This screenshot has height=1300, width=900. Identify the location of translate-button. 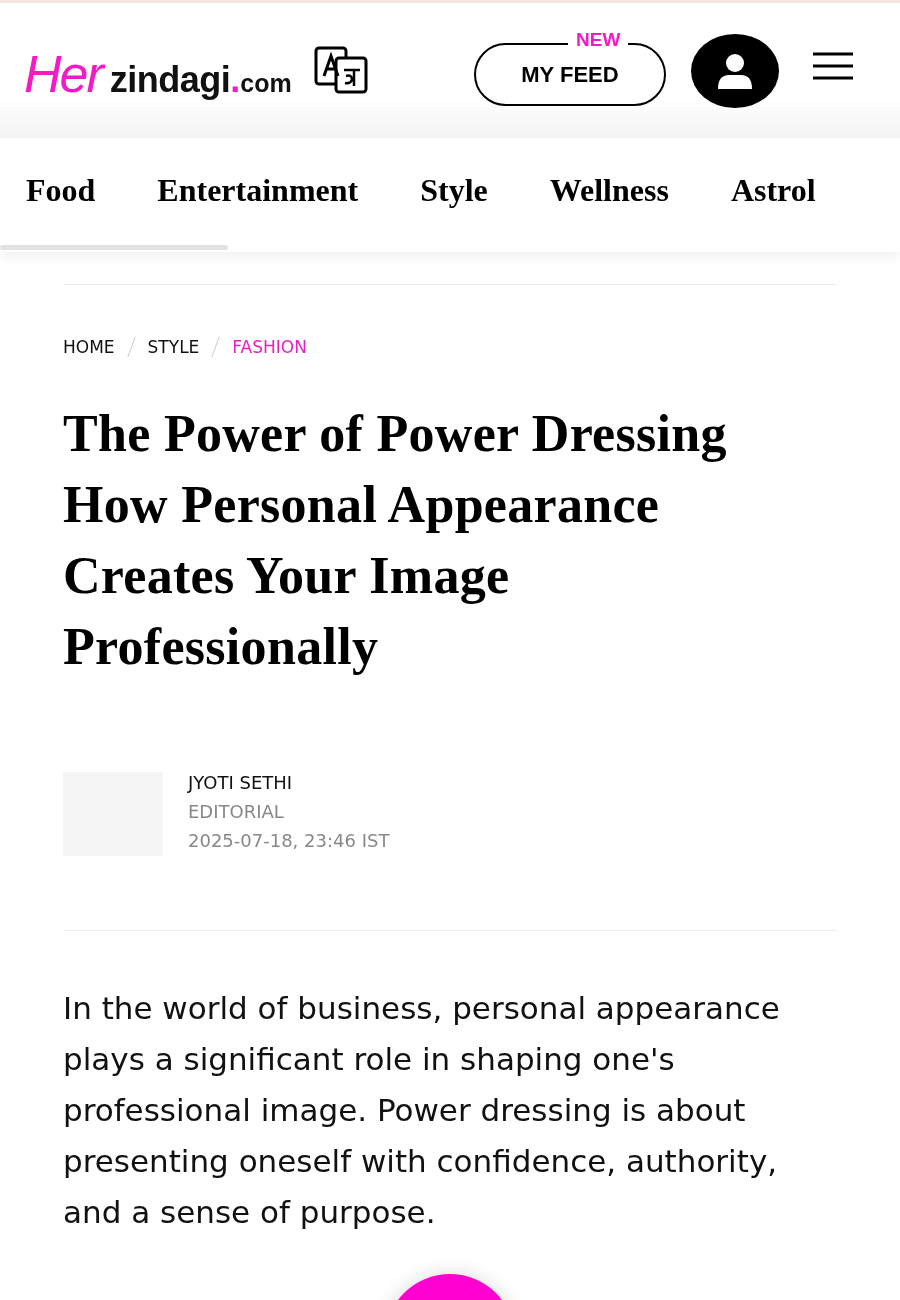
(341, 70).